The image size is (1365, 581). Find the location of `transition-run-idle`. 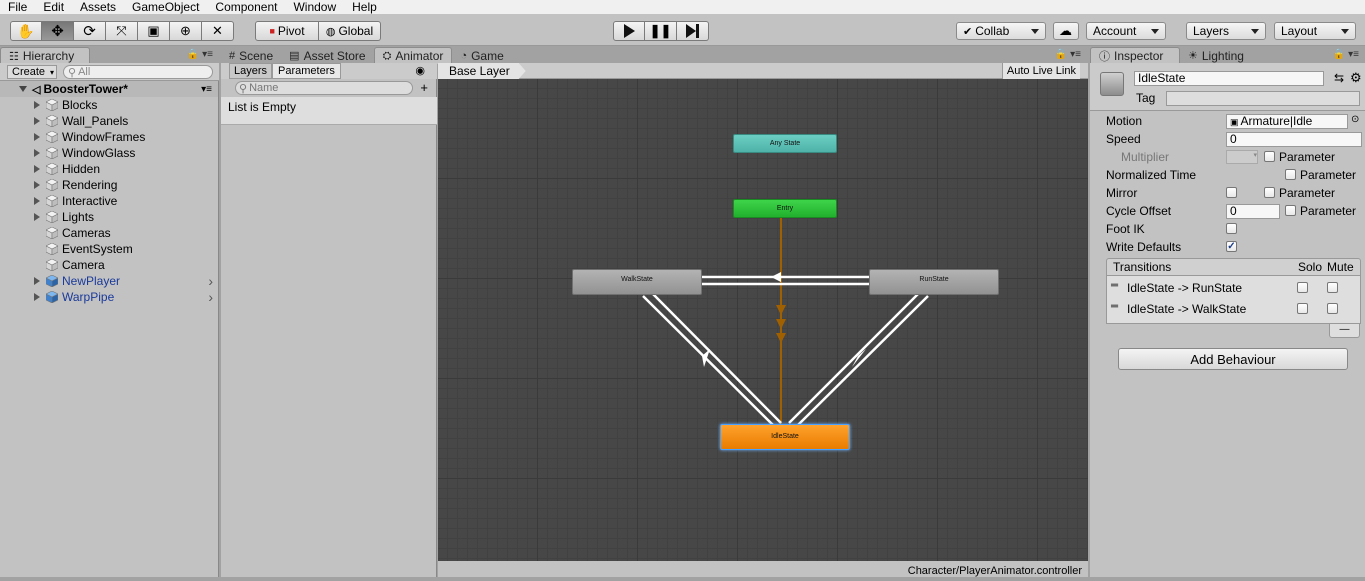

transition-run-idle is located at coordinates (854, 358).